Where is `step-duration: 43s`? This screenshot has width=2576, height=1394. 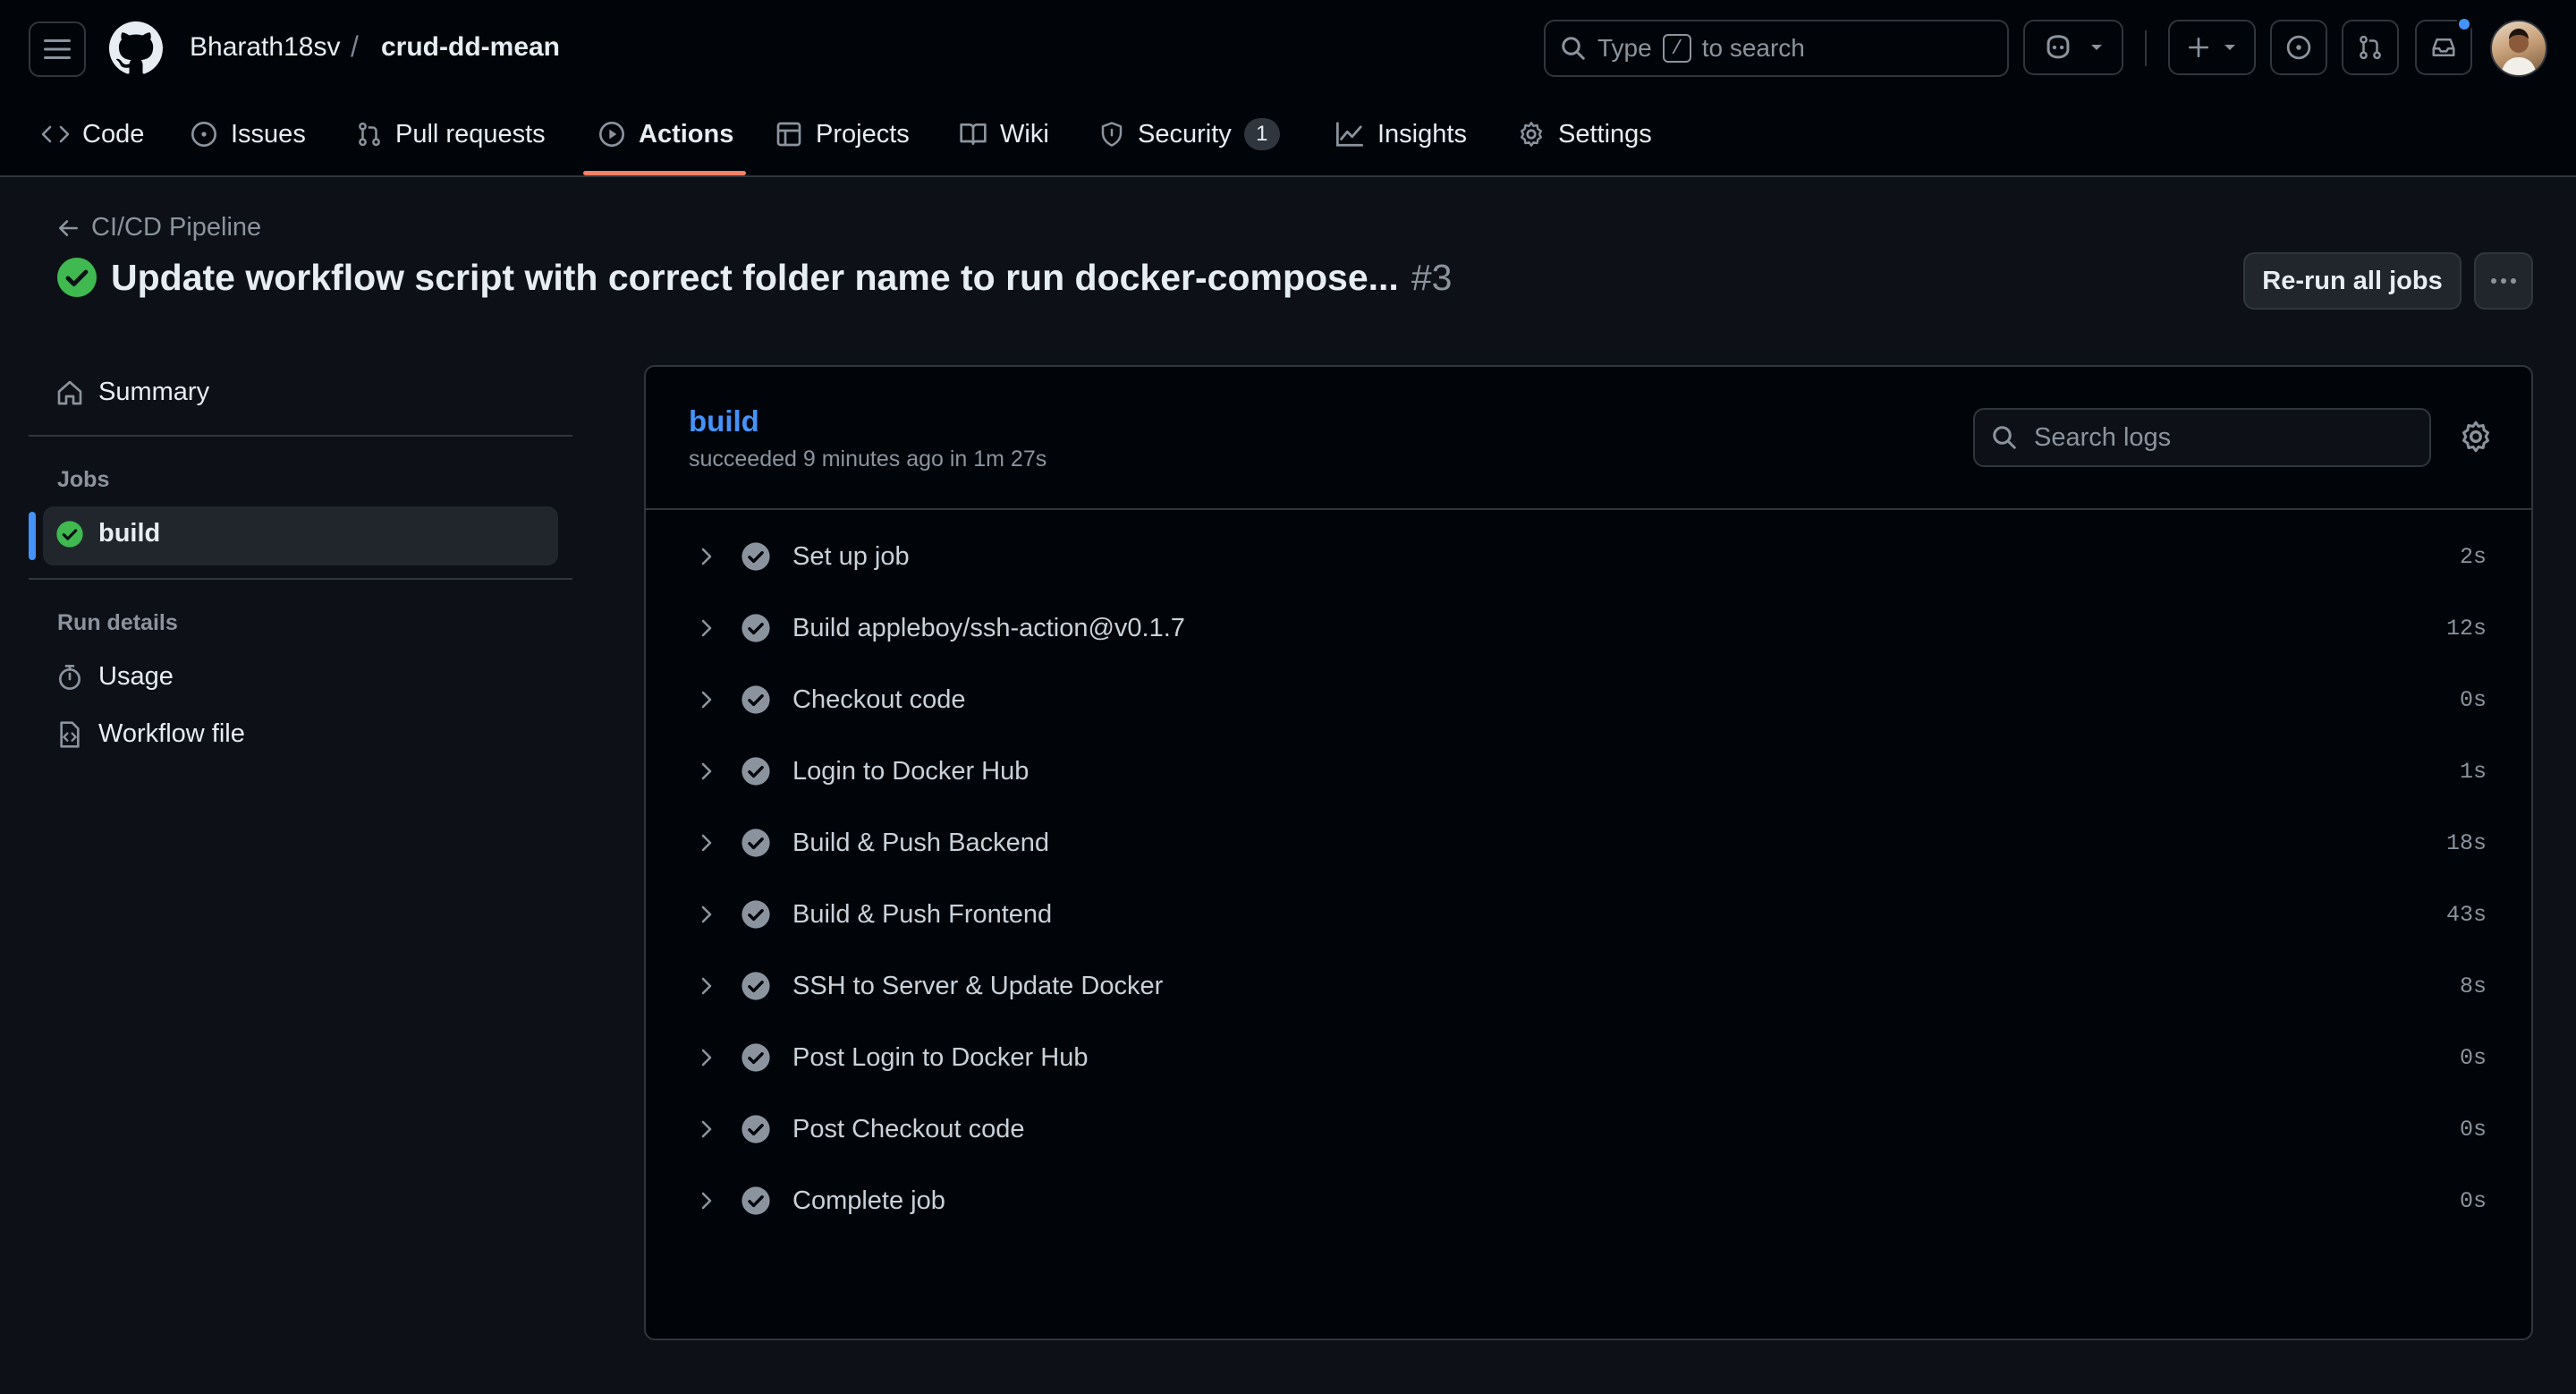
step-duration: 43s is located at coordinates (2466, 914).